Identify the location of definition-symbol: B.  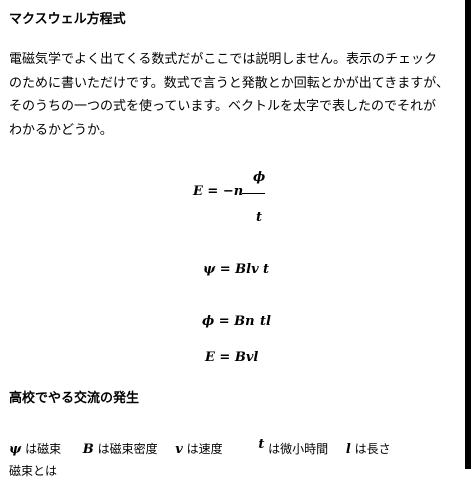
(88, 449).